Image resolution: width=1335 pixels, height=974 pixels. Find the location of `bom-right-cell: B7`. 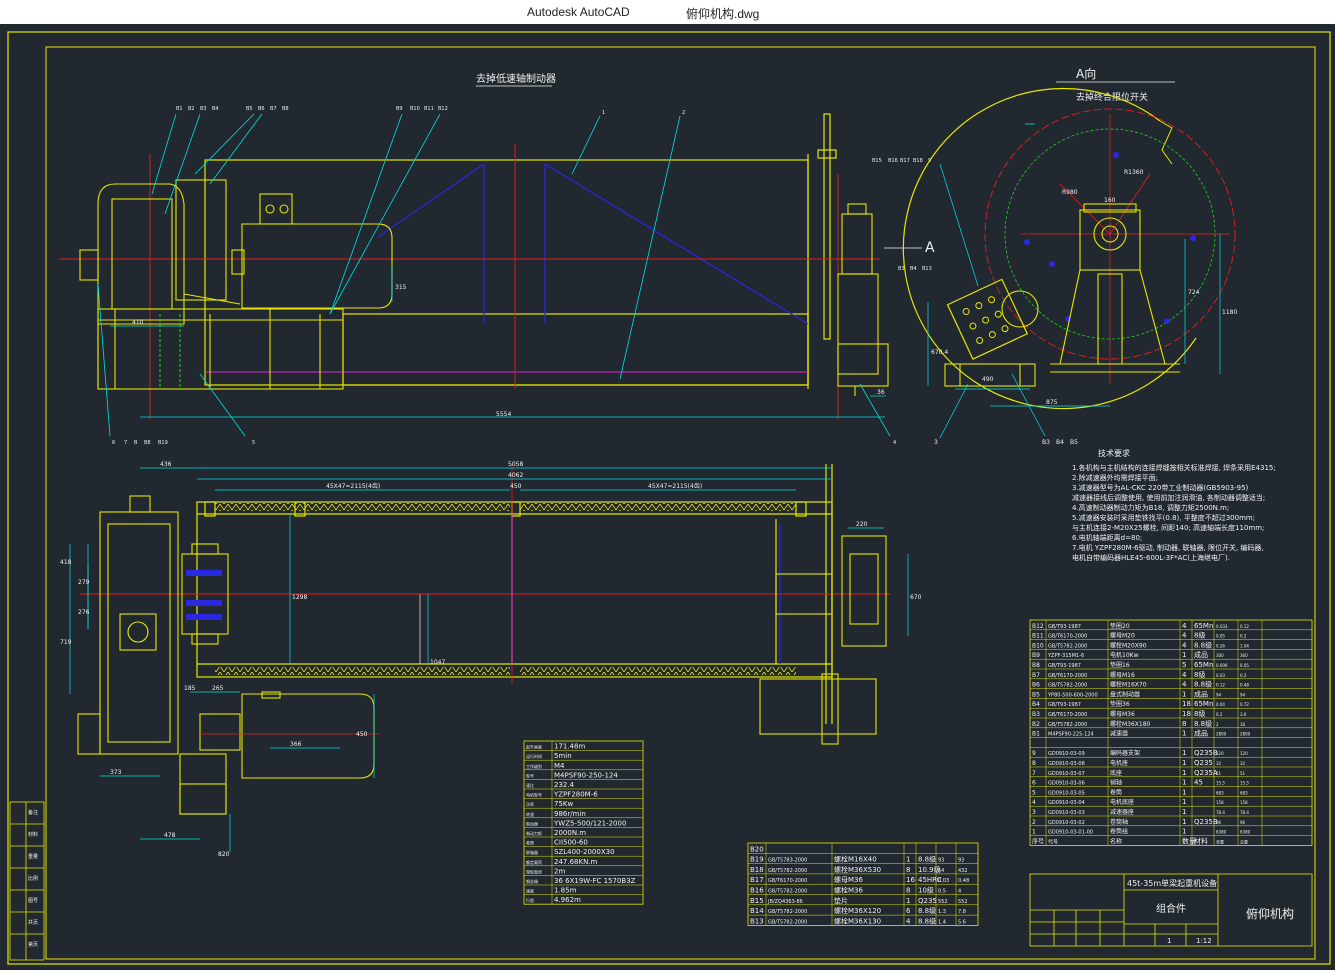

bom-right-cell: B7 is located at coordinates (1036, 675).